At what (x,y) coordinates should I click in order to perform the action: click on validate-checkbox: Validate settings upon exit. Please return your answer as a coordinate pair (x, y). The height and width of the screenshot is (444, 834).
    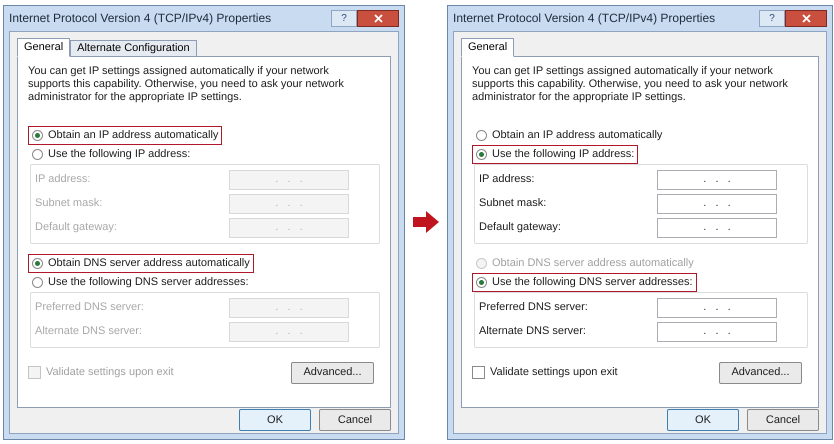
    Looking at the image, I should click on (545, 372).